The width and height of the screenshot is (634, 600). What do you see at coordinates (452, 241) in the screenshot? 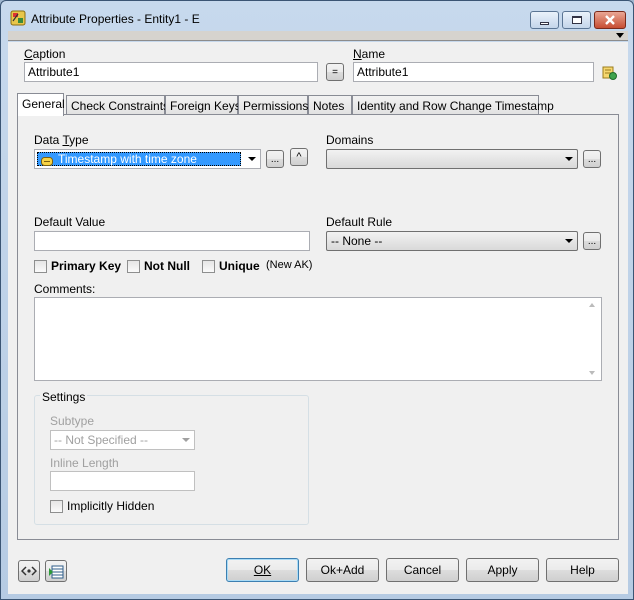
I see `default-rule-select: -- None --` at bounding box center [452, 241].